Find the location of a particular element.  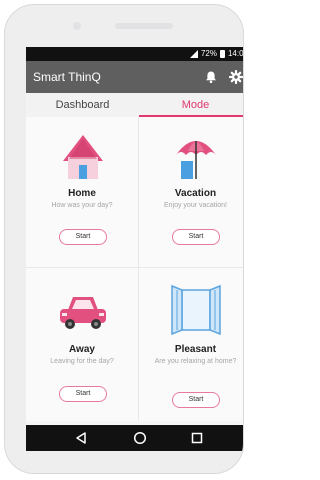

house-icon is located at coordinates (83, 157).